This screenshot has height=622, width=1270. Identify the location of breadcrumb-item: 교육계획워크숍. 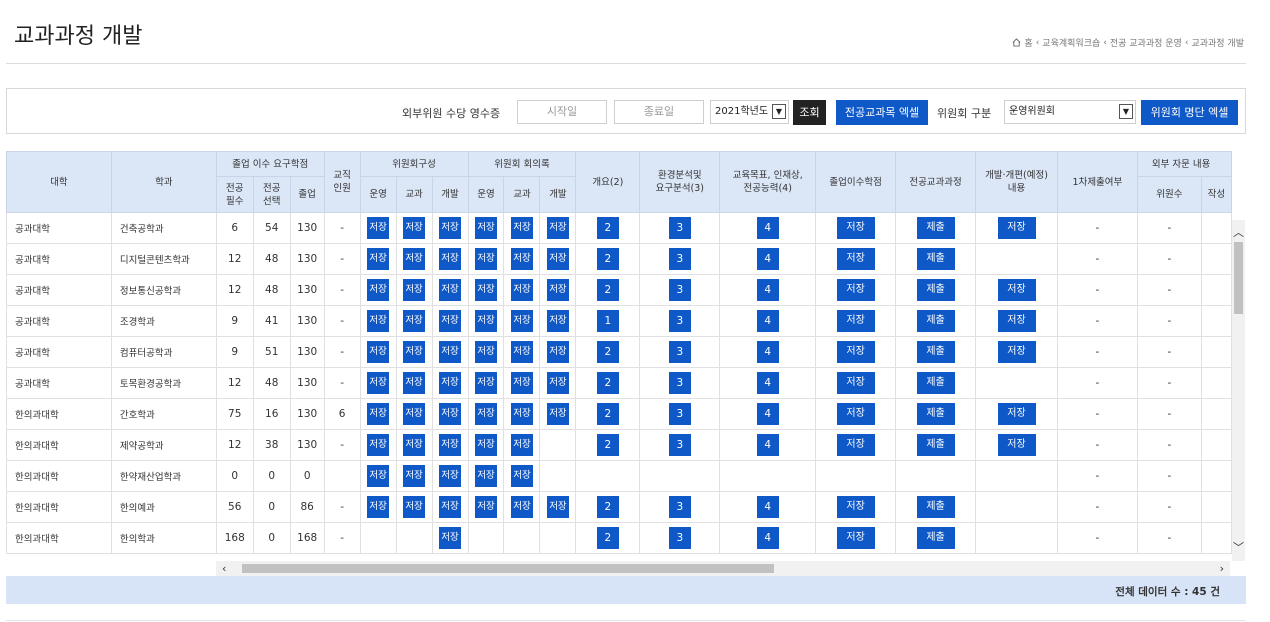
(1071, 42).